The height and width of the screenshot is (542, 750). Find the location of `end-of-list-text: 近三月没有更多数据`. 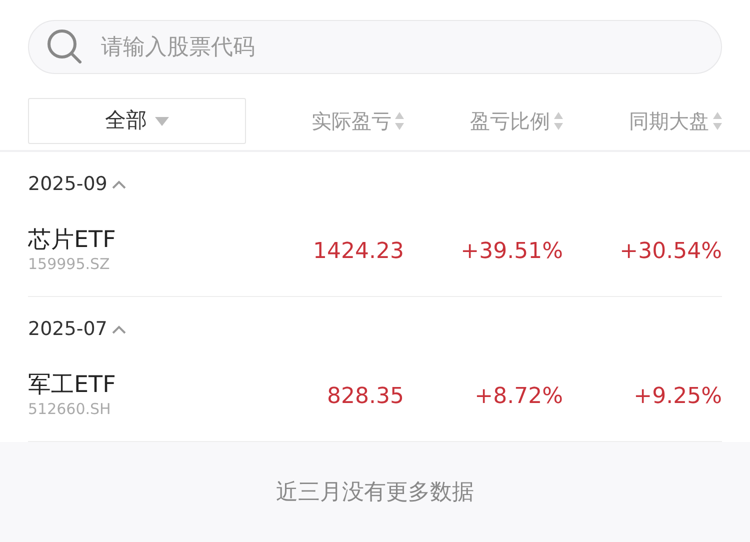

end-of-list-text: 近三月没有更多数据 is located at coordinates (375, 492).